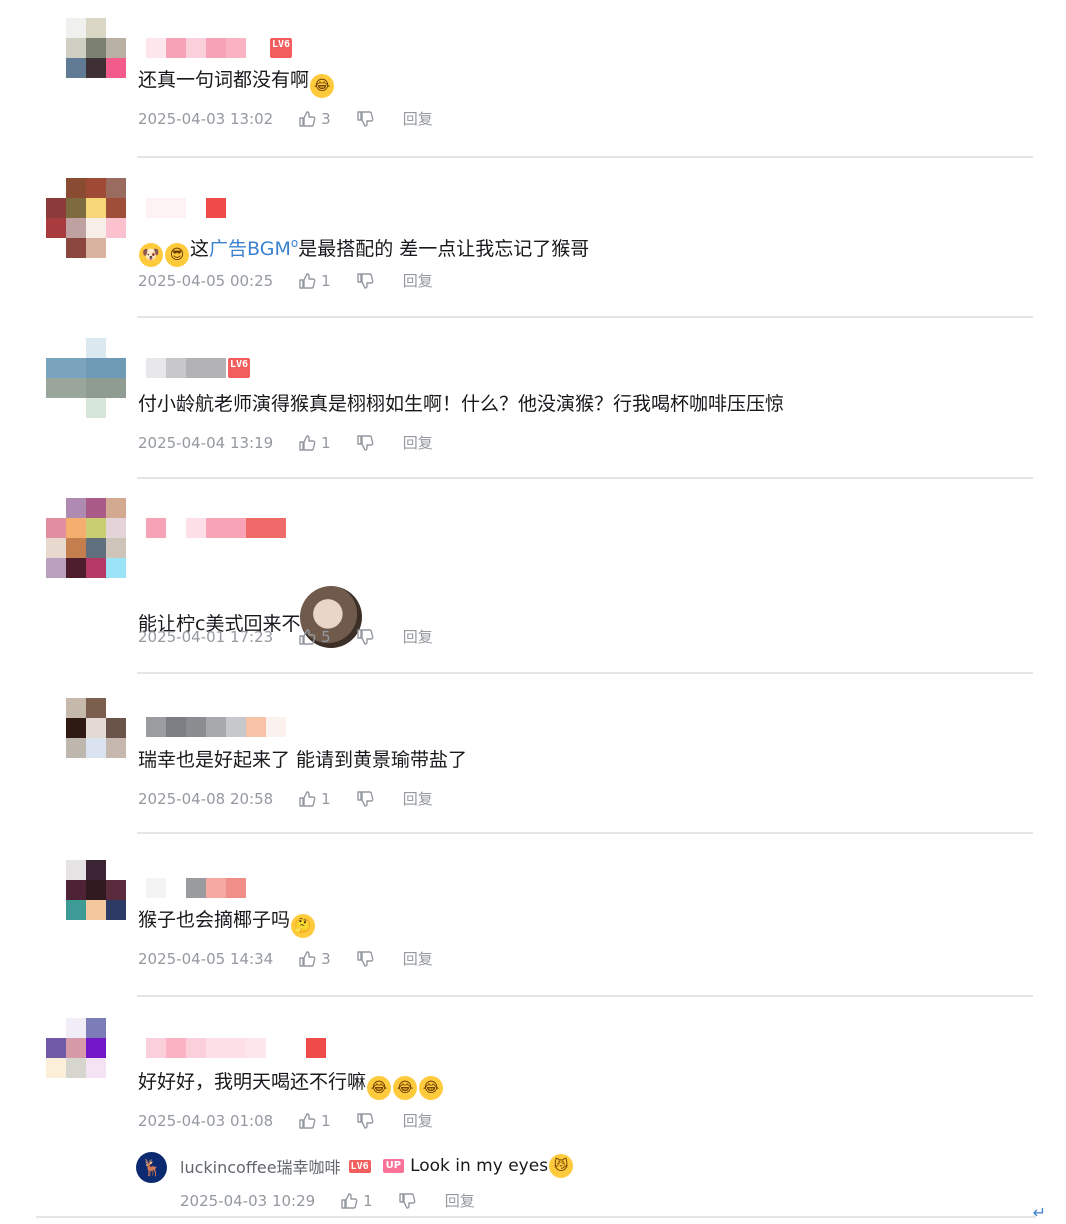  What do you see at coordinates (248, 1200) in the screenshot?
I see `timestamp: 2025-04-03 10:29` at bounding box center [248, 1200].